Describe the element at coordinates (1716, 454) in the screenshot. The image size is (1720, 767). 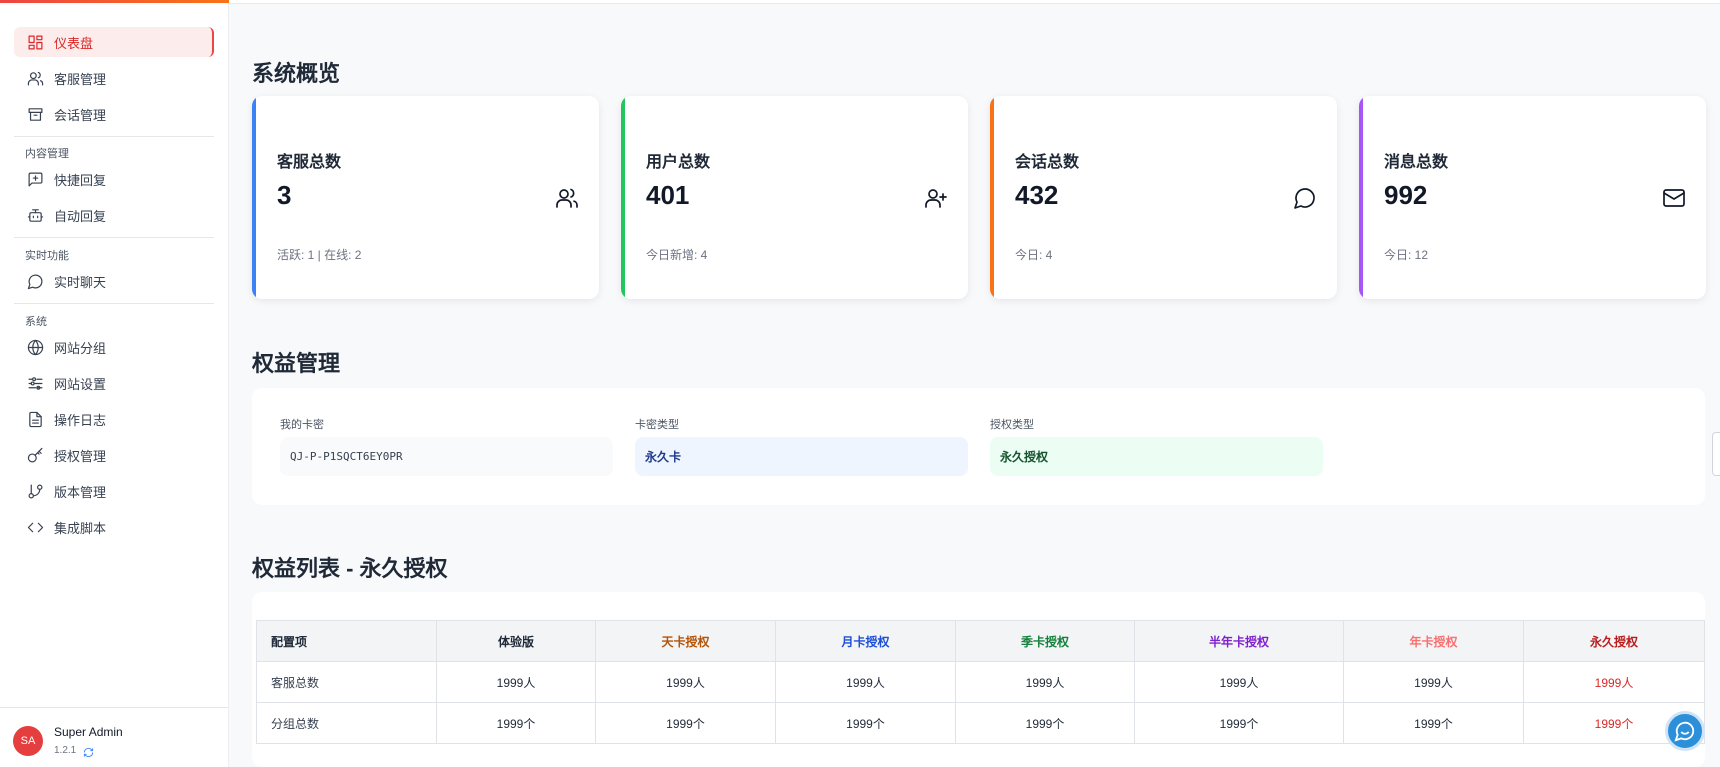
I see `side-drawer-handle` at that location.